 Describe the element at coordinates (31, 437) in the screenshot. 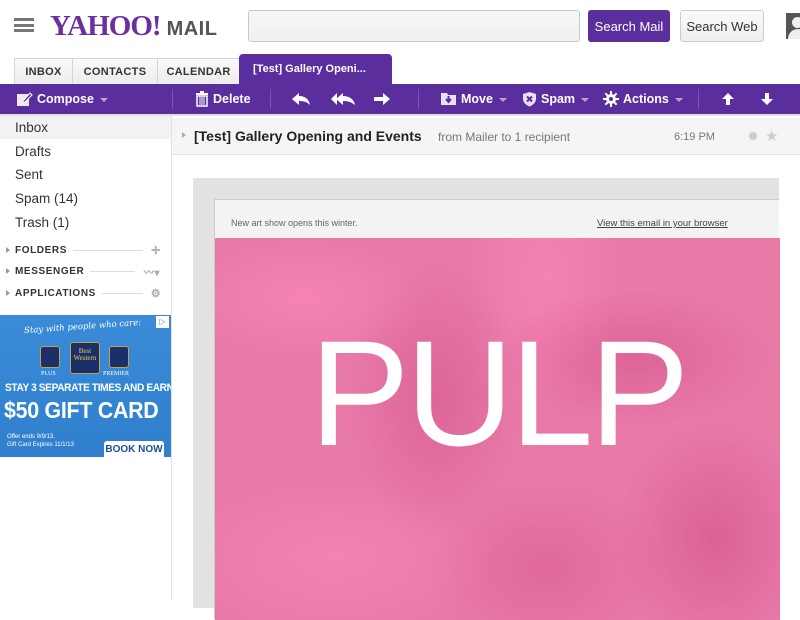

I see `ad-fine-print-1: Offer ends 9/9/13.` at that location.